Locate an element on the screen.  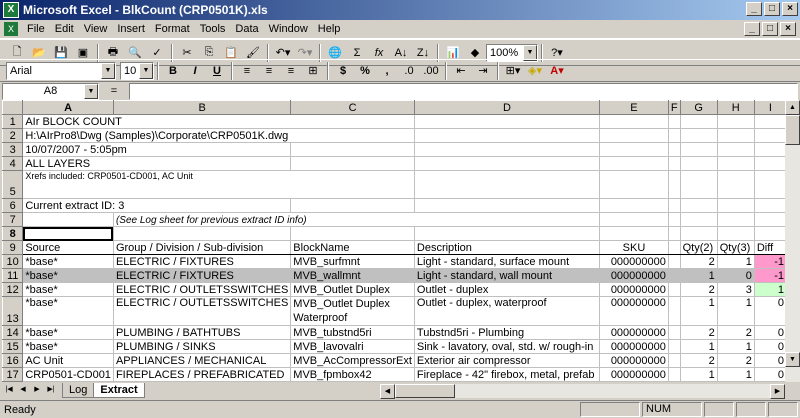
cell-group: APPLIANCES / MECHANICAL is located at coordinates (202, 360).